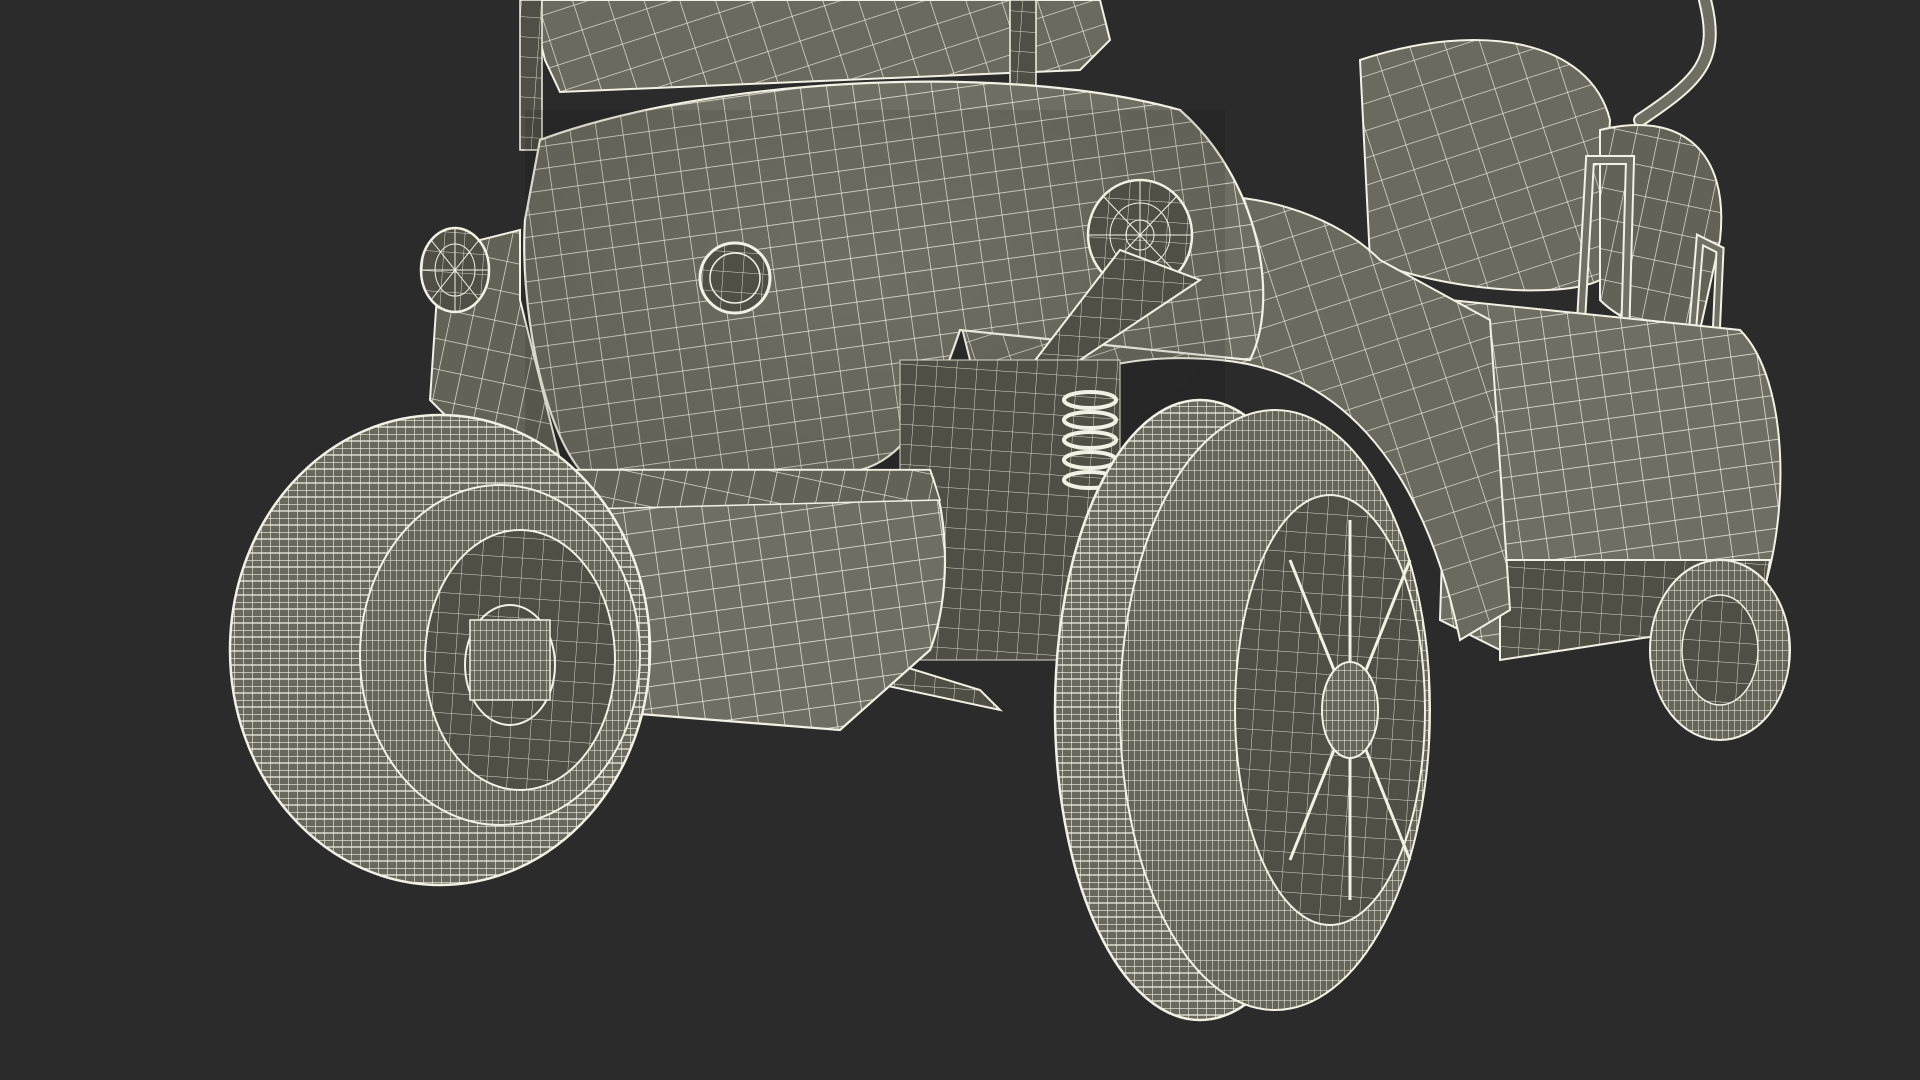 Image resolution: width=1920 pixels, height=1080 pixels. What do you see at coordinates (455, 270) in the screenshot?
I see `left-headlight` at bounding box center [455, 270].